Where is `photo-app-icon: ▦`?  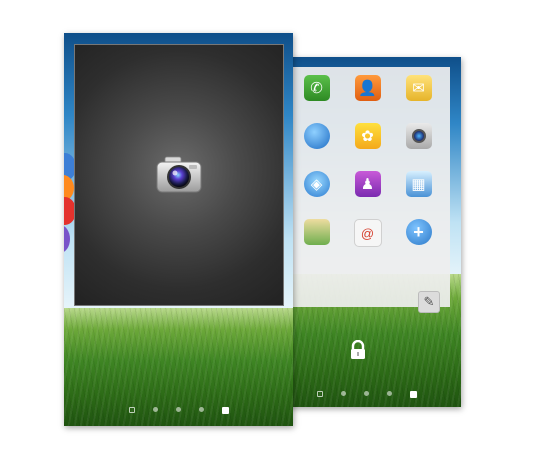 photo-app-icon: ▦ is located at coordinates (418, 184).